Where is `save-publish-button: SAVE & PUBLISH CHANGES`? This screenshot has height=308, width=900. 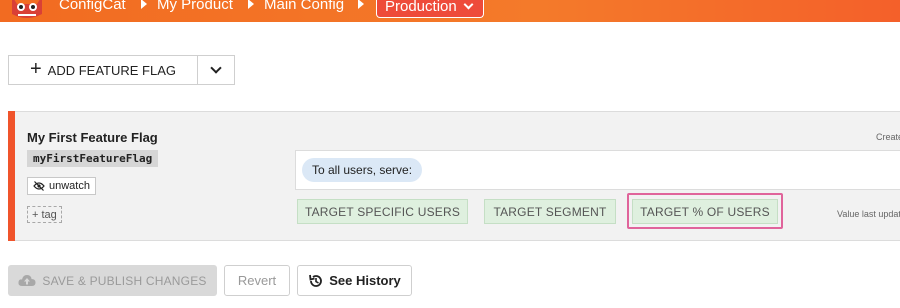
save-publish-button: SAVE & PUBLISH CHANGES is located at coordinates (112, 280).